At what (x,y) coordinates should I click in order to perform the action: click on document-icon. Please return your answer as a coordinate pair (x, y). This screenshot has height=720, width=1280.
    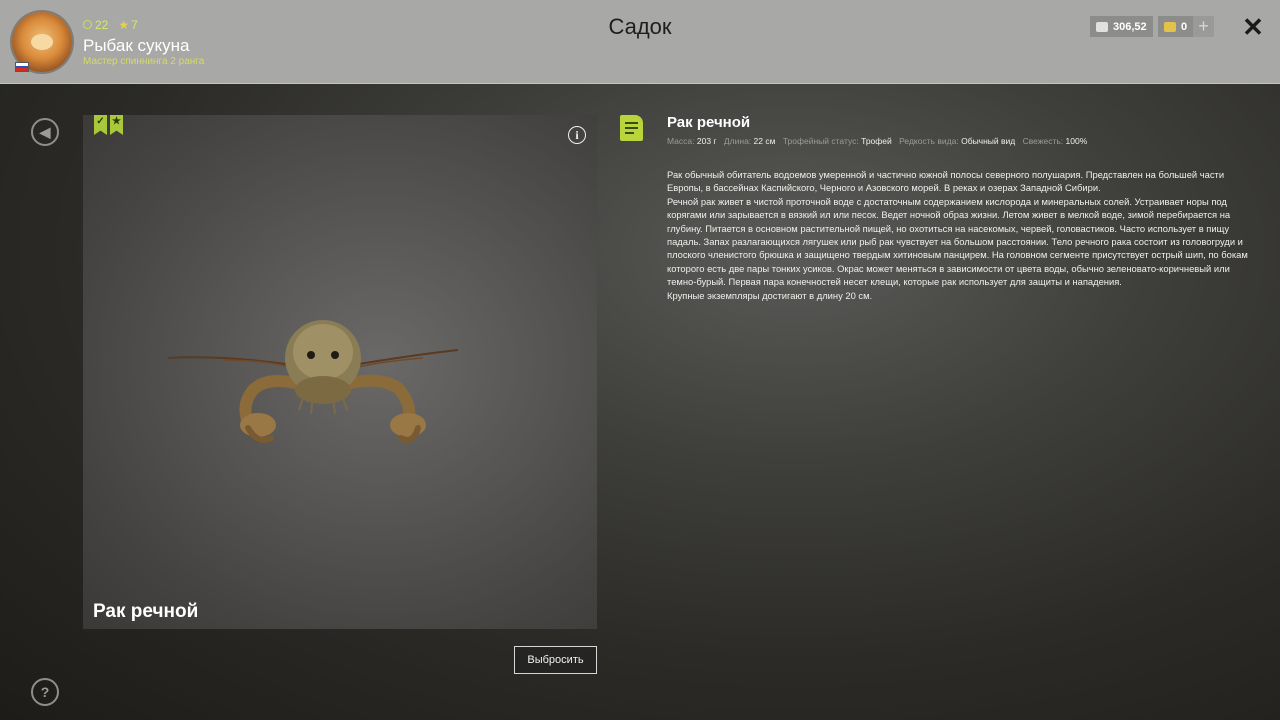
    Looking at the image, I should click on (631, 128).